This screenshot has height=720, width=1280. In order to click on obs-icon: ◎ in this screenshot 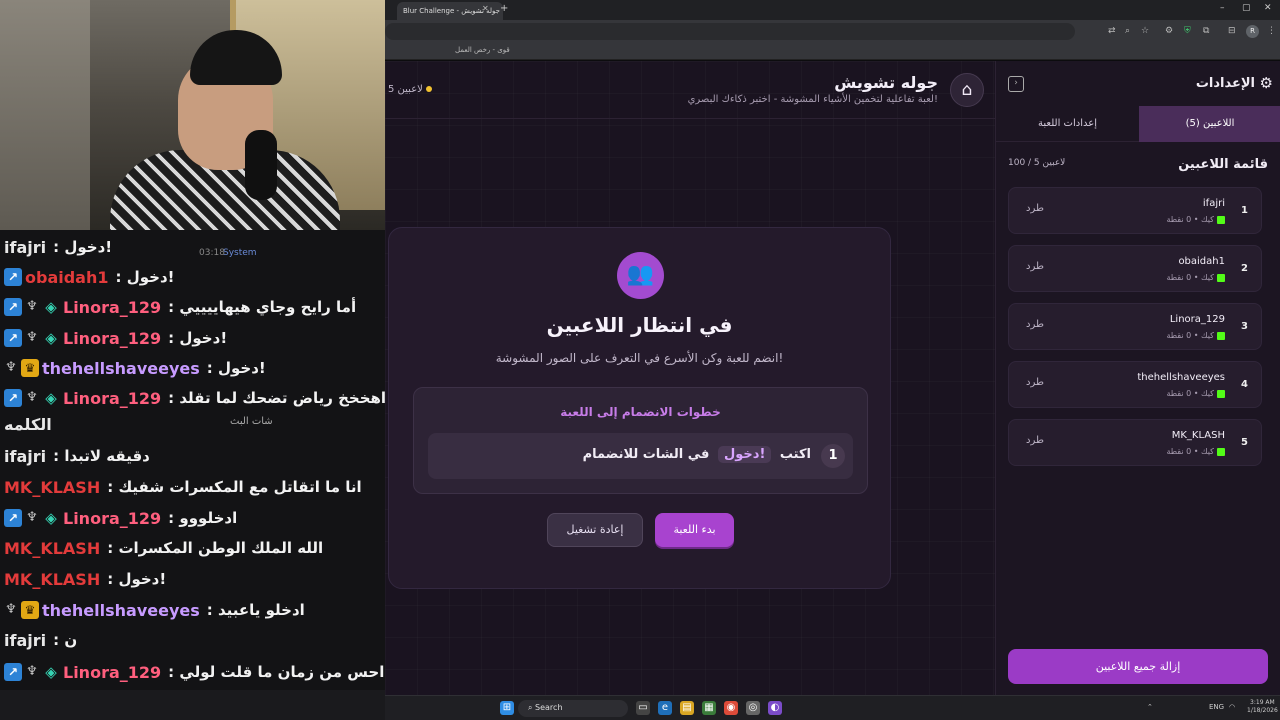, I will do `click(753, 708)`.